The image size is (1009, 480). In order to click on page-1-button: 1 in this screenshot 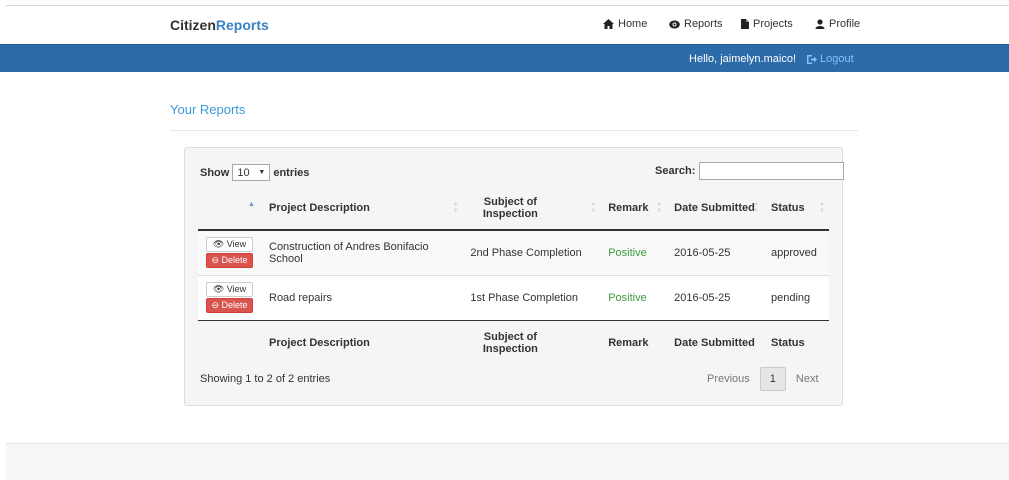, I will do `click(772, 379)`.